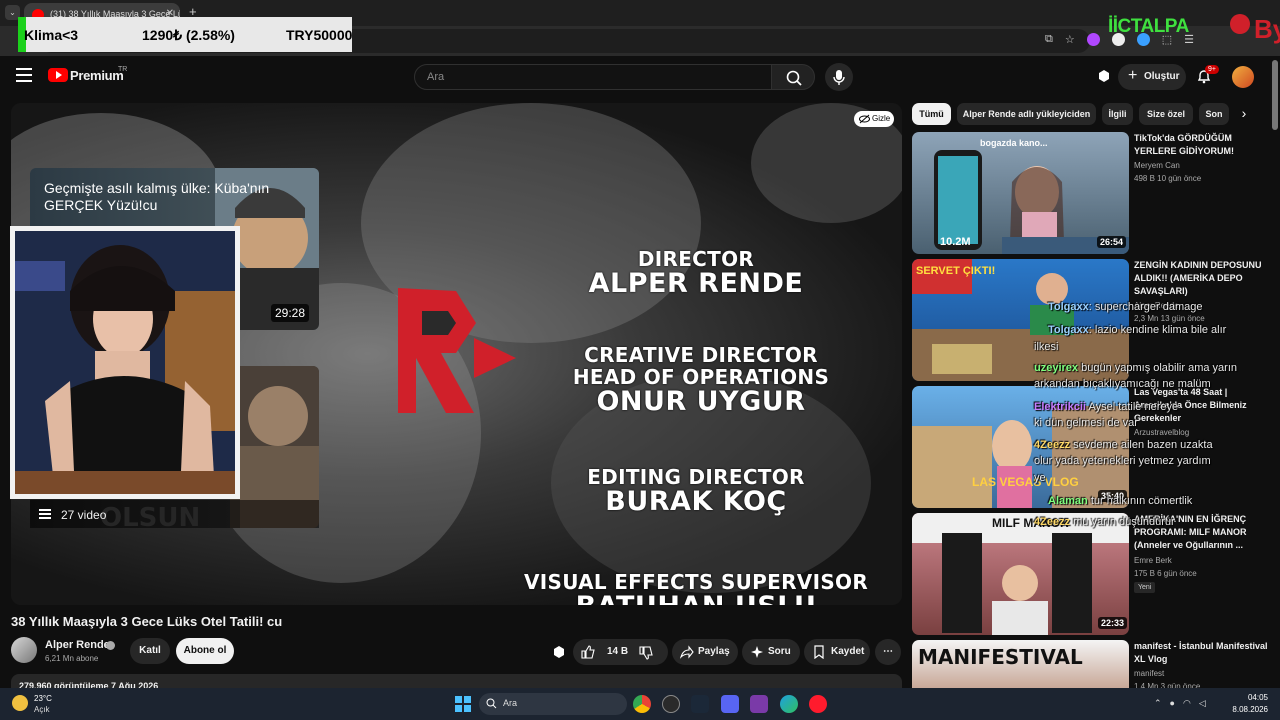  I want to click on chat-message: 4Zeezz sevdeme ailen bazen uzakta, so click(1123, 445).